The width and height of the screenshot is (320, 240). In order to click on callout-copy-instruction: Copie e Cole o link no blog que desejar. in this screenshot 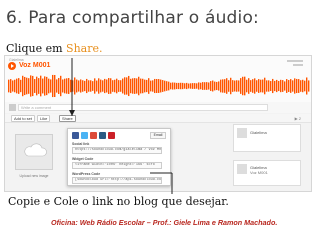, I will do `click(118, 201)`.